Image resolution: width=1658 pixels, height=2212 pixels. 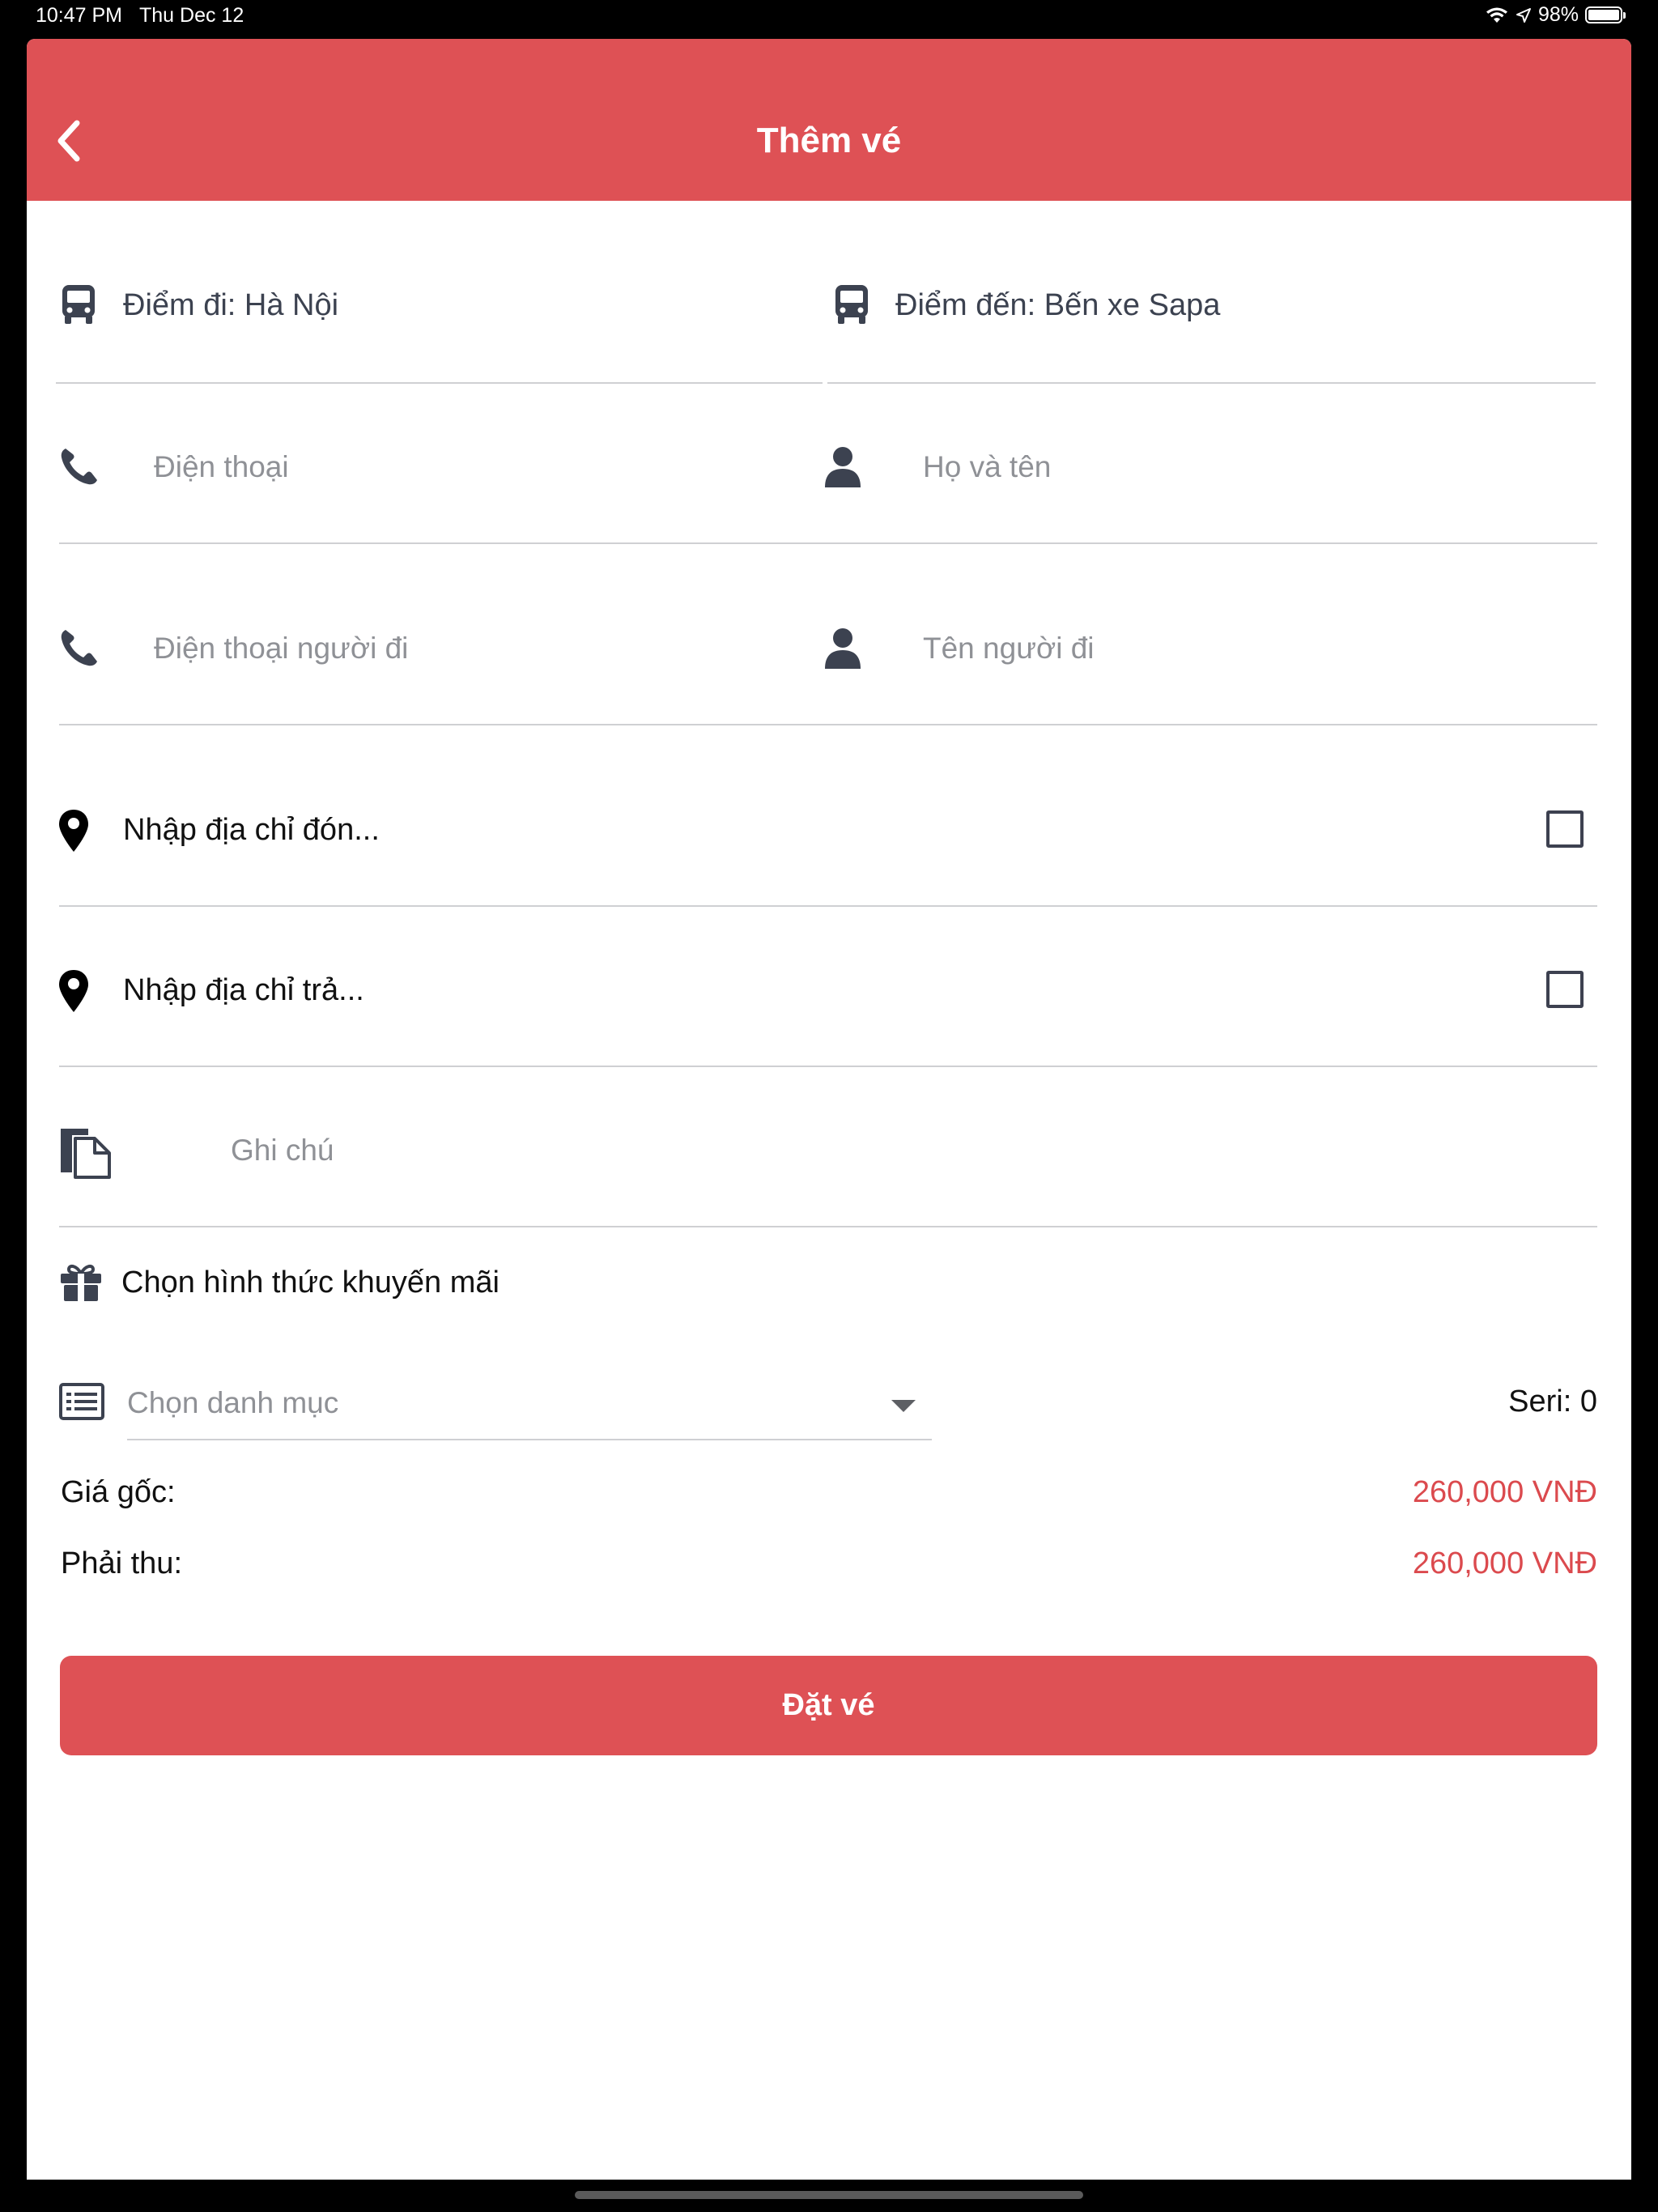 I want to click on battery-icon, so click(x=1605, y=14).